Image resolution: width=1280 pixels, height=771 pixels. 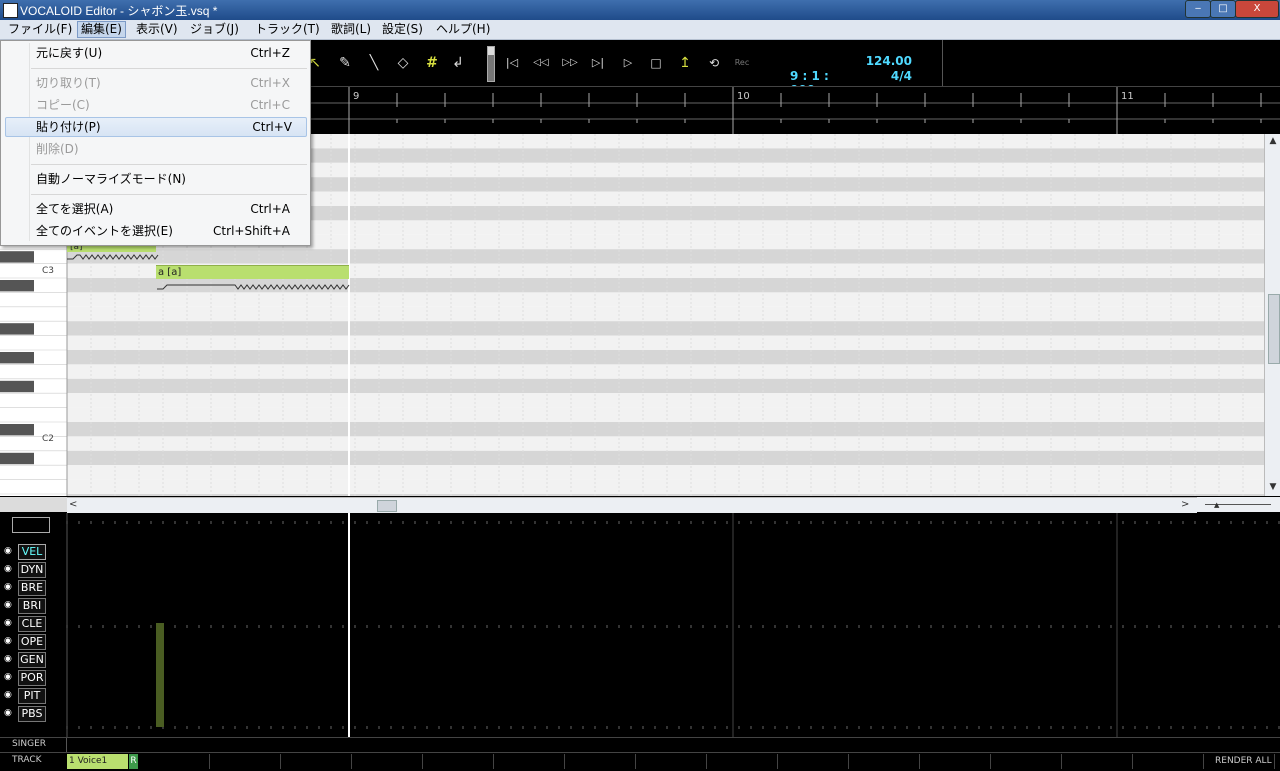 I want to click on scroll-right-icon: >, so click(x=1187, y=505).